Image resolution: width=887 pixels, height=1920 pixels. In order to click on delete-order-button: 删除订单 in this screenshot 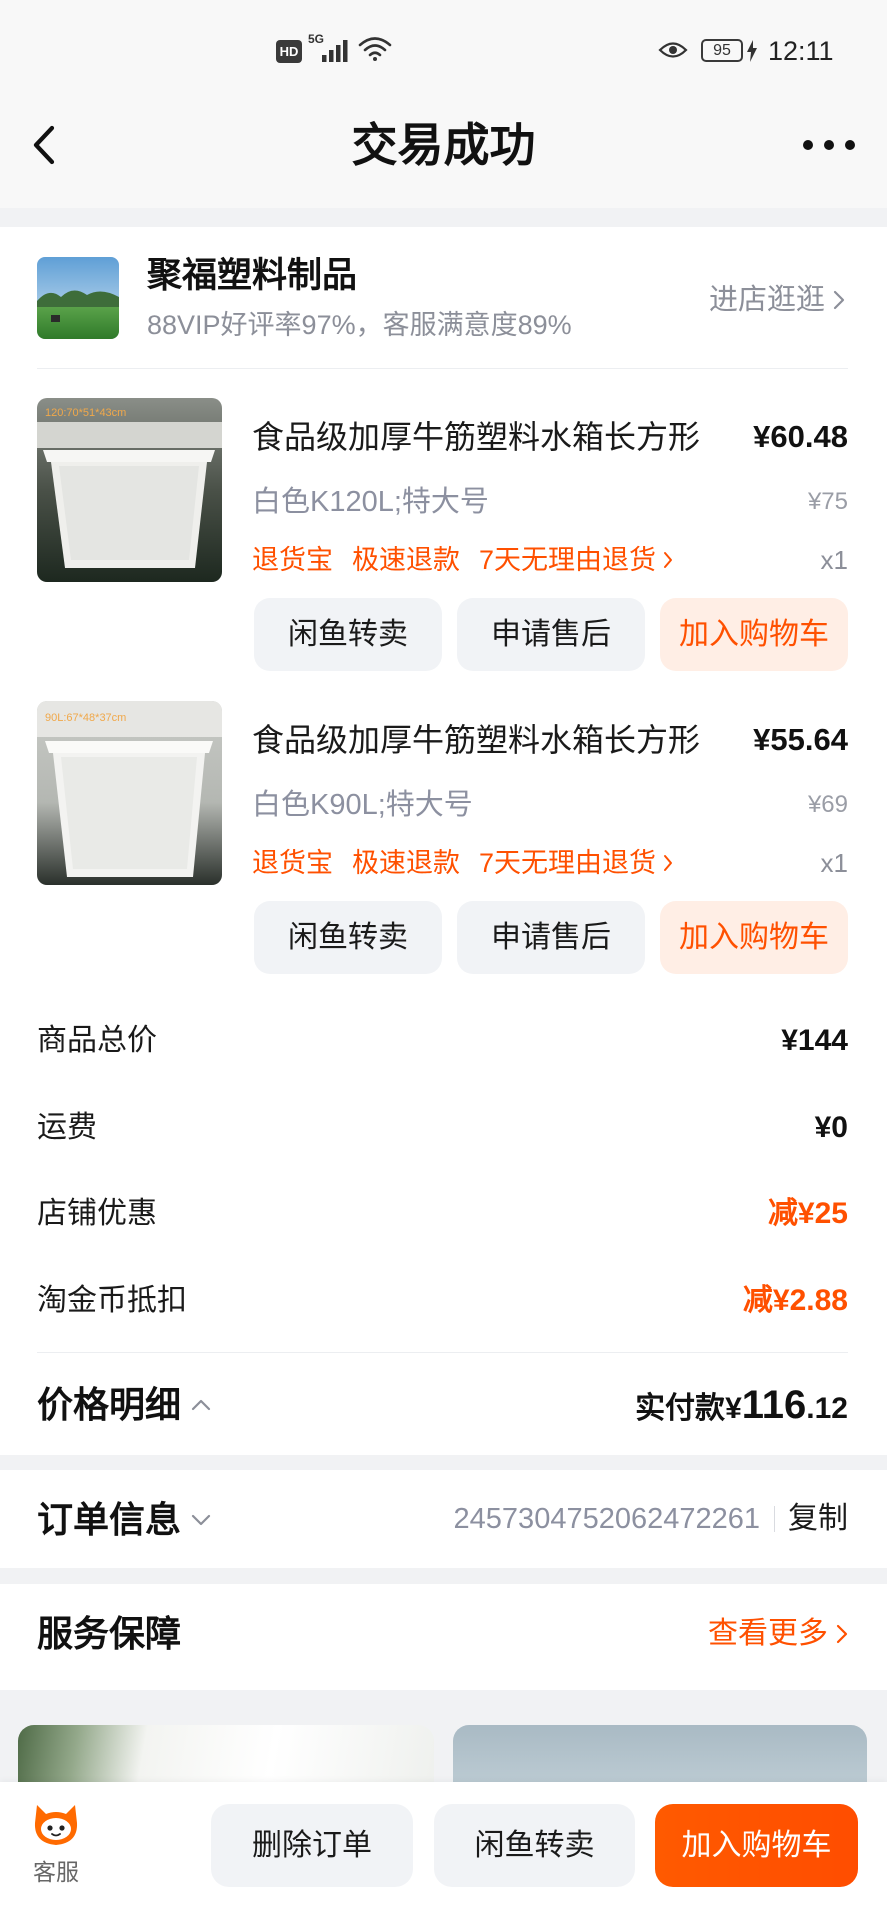, I will do `click(312, 1845)`.